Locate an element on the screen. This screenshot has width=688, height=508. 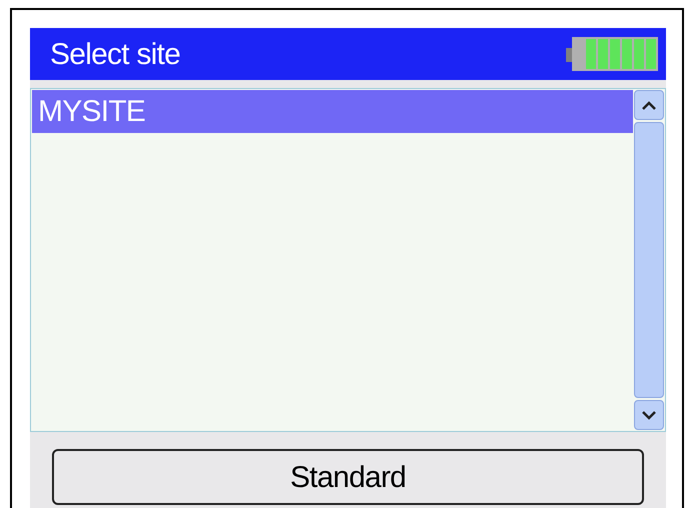
scroll-thumb is located at coordinates (649, 260).